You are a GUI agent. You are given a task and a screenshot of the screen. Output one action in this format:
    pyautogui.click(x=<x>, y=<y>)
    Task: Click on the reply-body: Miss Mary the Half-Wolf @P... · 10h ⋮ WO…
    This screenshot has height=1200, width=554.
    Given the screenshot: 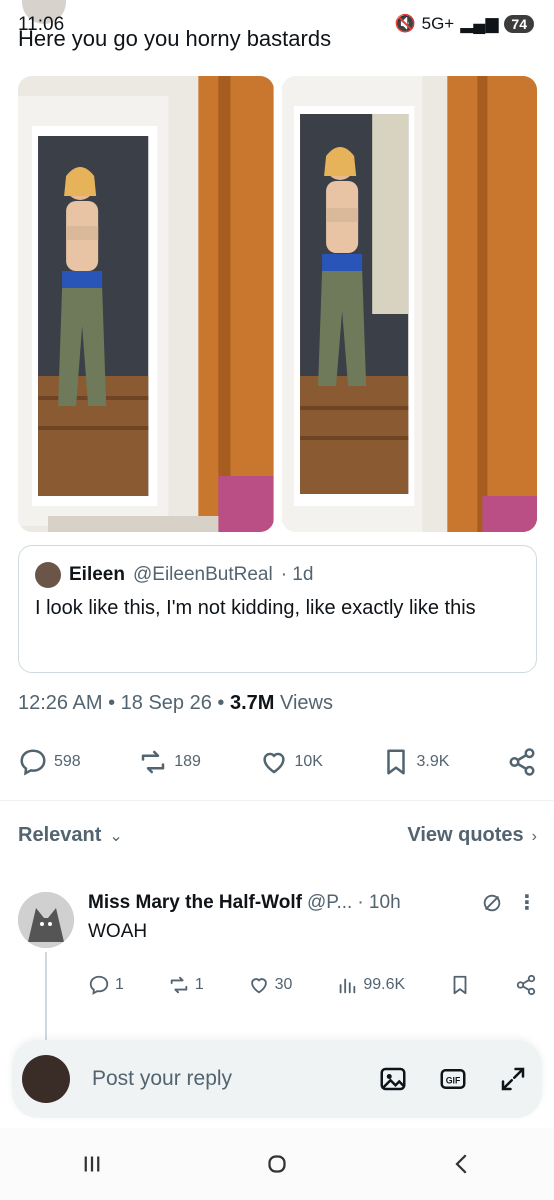 What is the action you would take?
    pyautogui.click(x=312, y=916)
    